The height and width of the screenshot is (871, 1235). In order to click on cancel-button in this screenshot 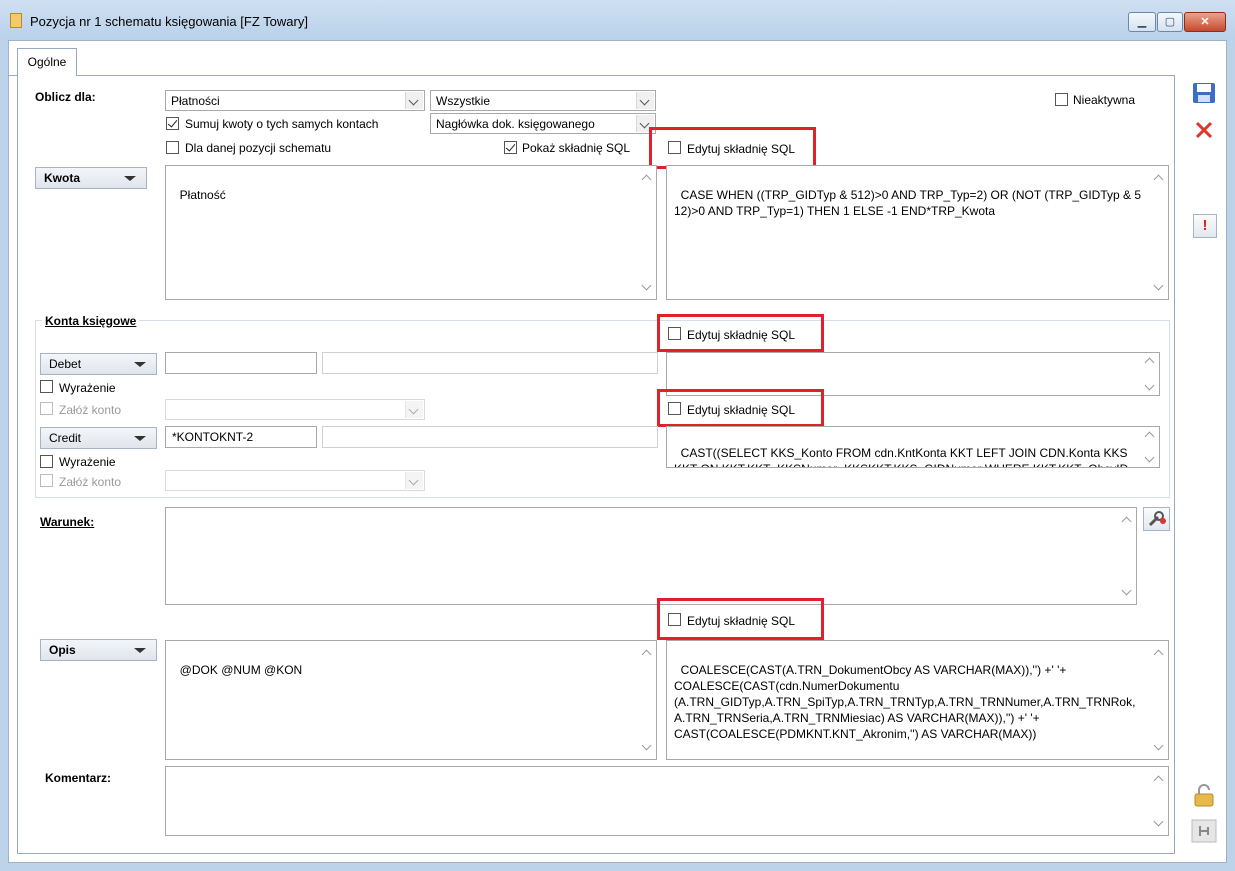, I will do `click(1204, 130)`.